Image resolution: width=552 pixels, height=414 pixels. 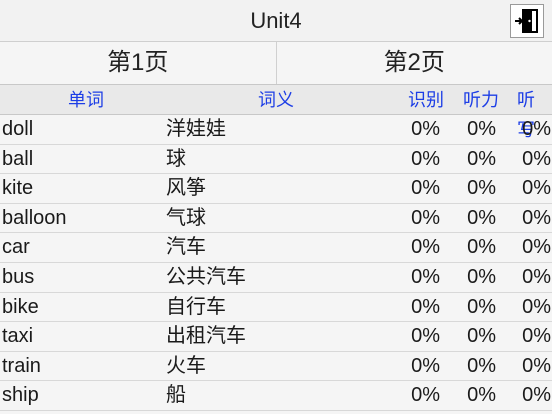 What do you see at coordinates (276, 189) in the screenshot?
I see `list-item: kite 风筝 0% 0% 0%` at bounding box center [276, 189].